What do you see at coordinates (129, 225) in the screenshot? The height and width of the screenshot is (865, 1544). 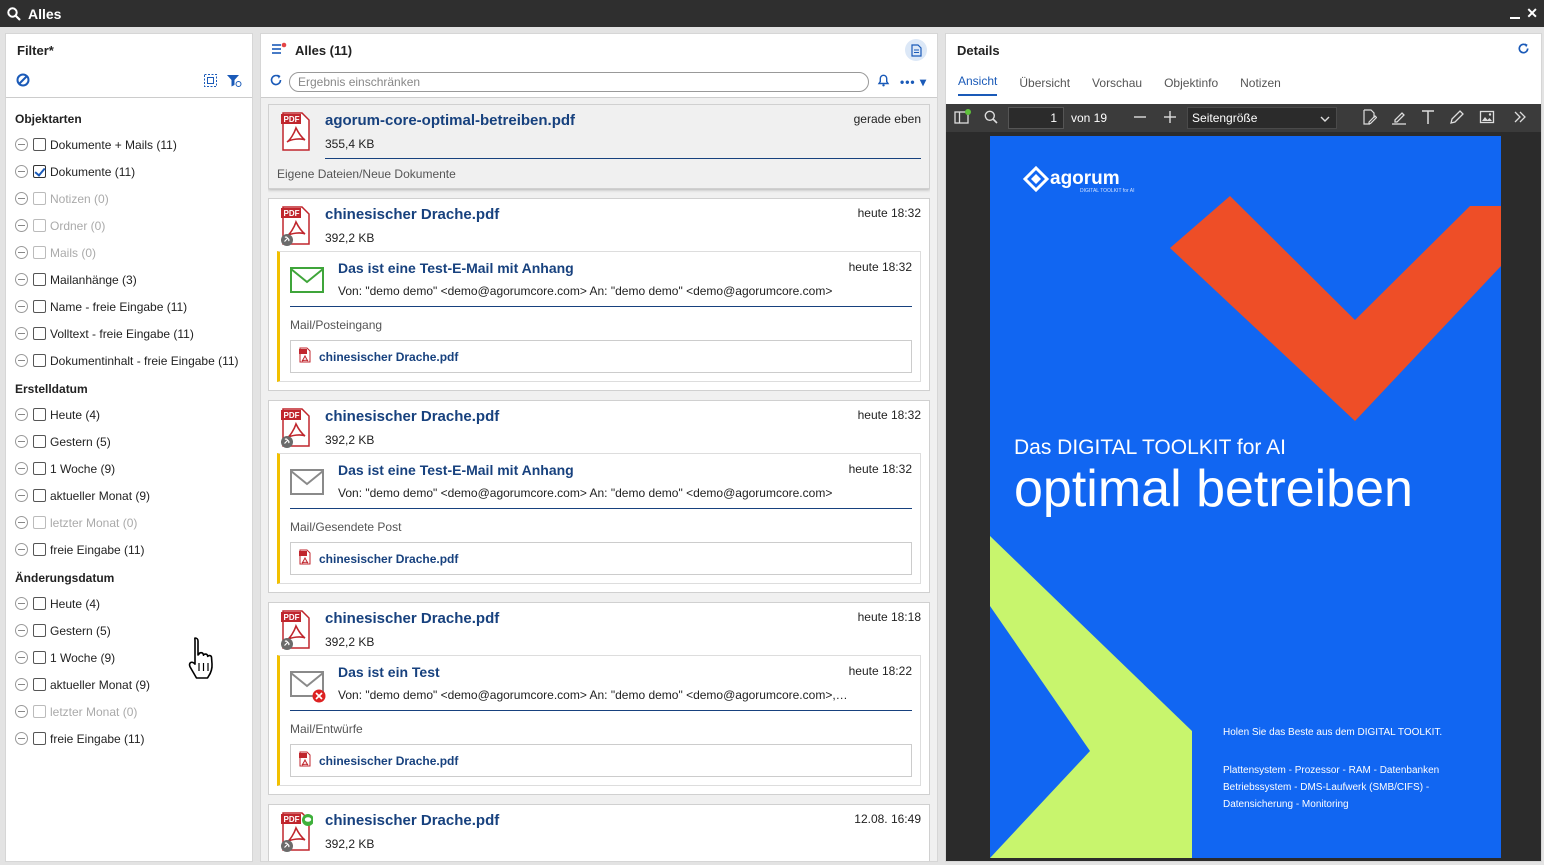 I see `filter-item: Ordner (0)` at bounding box center [129, 225].